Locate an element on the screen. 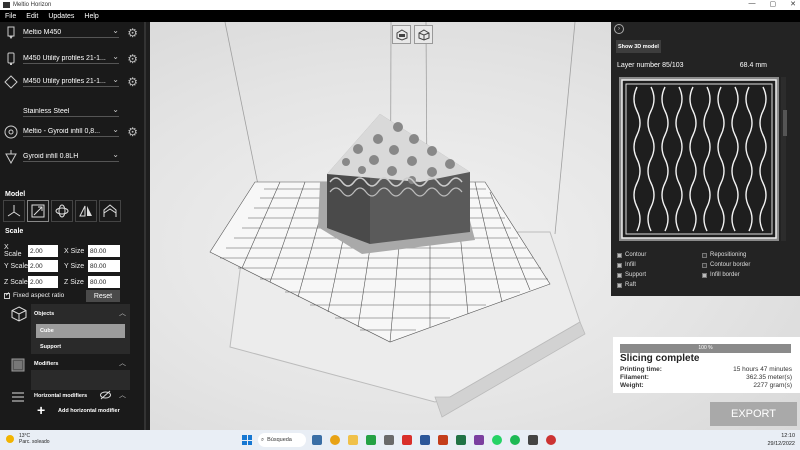 The height and width of the screenshot is (450, 800). plus-icon: + is located at coordinates (41, 410).